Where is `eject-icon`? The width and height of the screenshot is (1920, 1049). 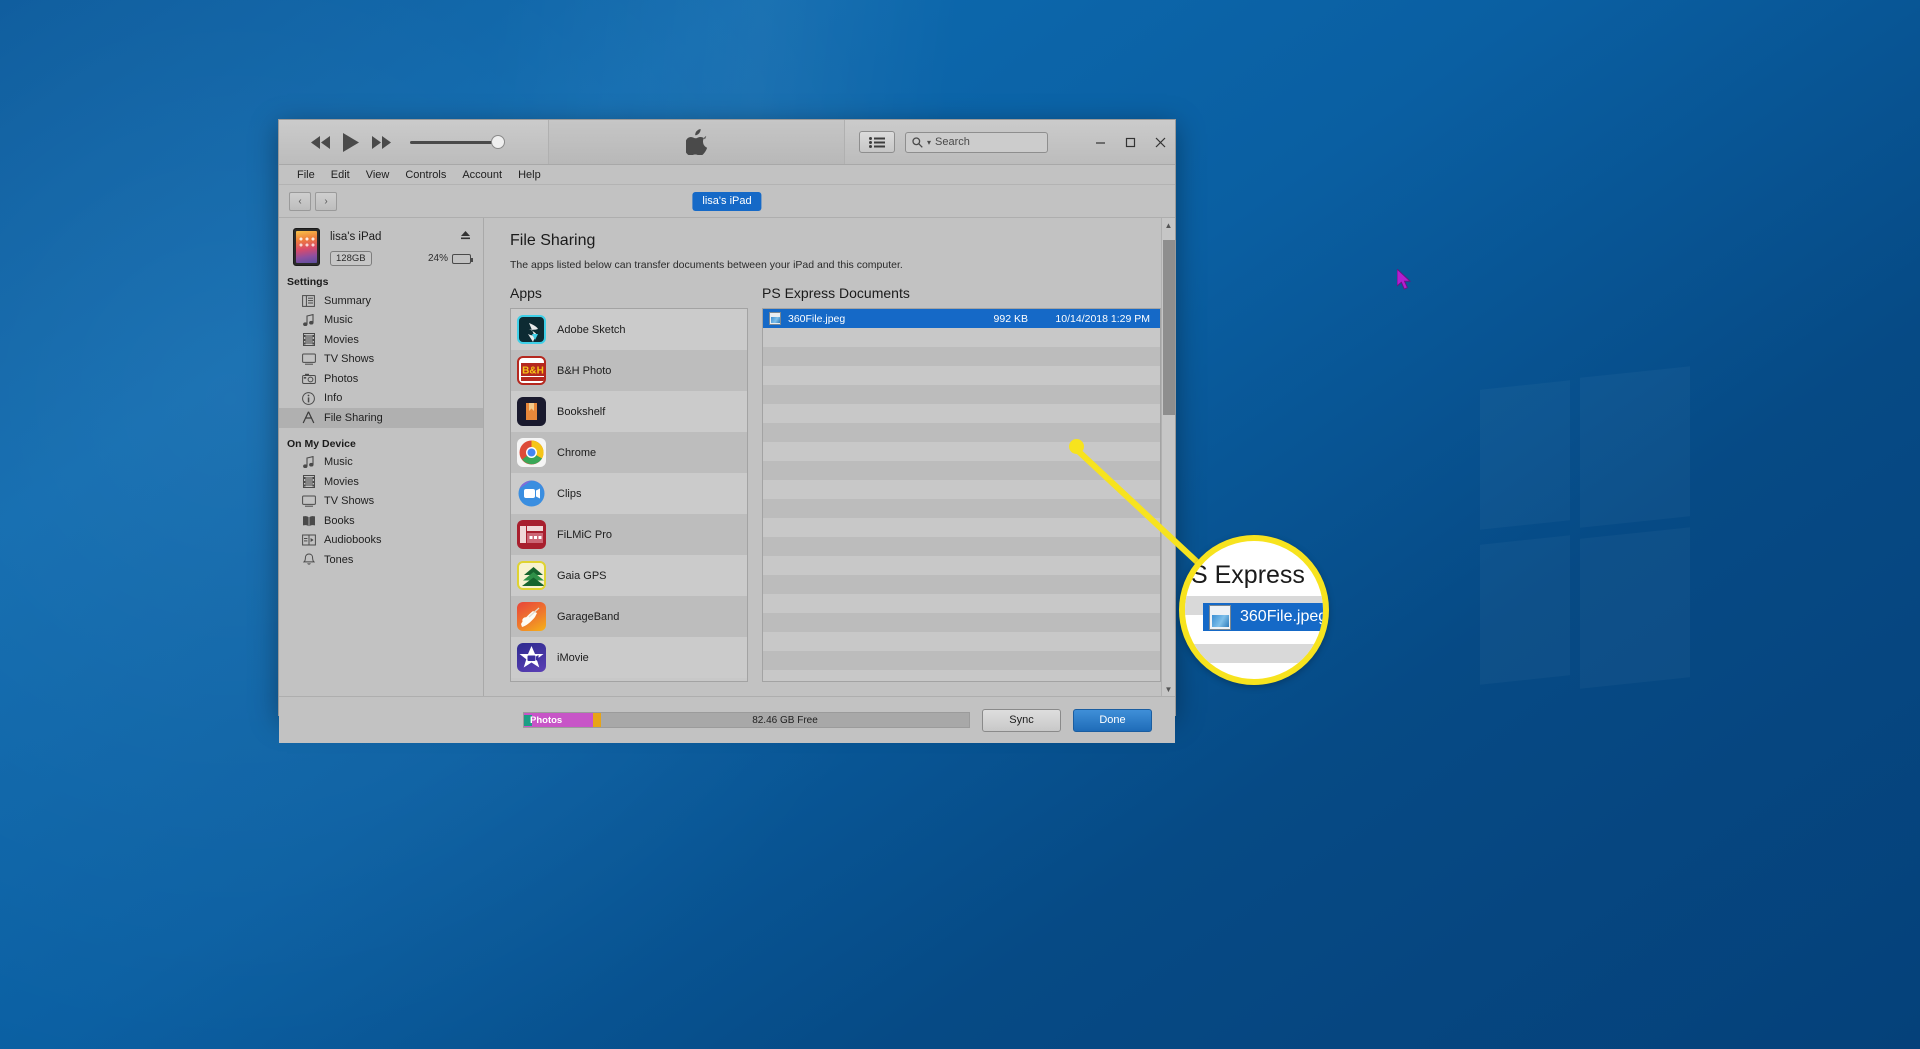
eject-icon is located at coordinates (465, 237).